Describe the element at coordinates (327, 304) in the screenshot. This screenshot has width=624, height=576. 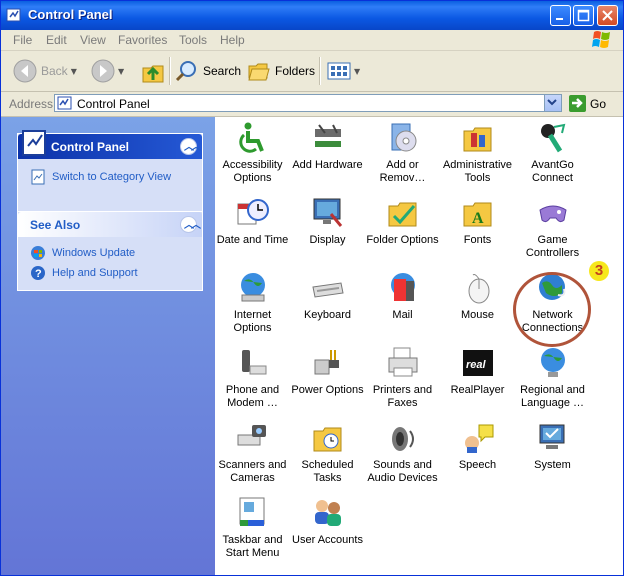
I see `item-keyboard: Keyboard` at that location.